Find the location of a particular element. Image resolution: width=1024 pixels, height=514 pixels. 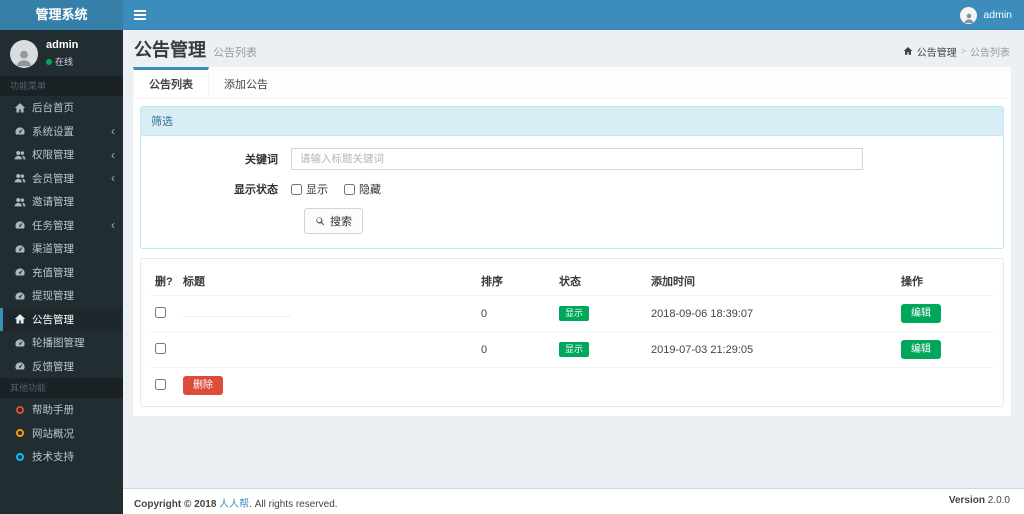

sidebar-extra-item-2: 技术支持 is located at coordinates (61, 457).